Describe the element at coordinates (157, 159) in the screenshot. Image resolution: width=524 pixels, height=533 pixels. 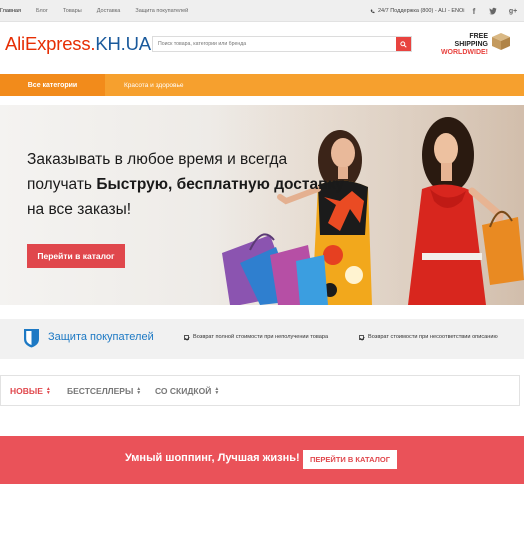
I see `hero-line-1: Заказывать в любое время и всегда` at that location.